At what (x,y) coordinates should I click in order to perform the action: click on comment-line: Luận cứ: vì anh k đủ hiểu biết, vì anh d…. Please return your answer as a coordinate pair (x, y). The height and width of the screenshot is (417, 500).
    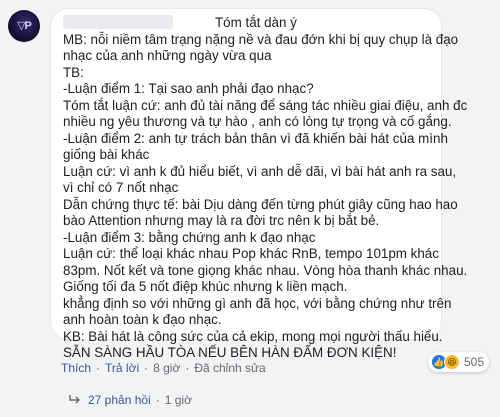
    Looking at the image, I should click on (260, 171).